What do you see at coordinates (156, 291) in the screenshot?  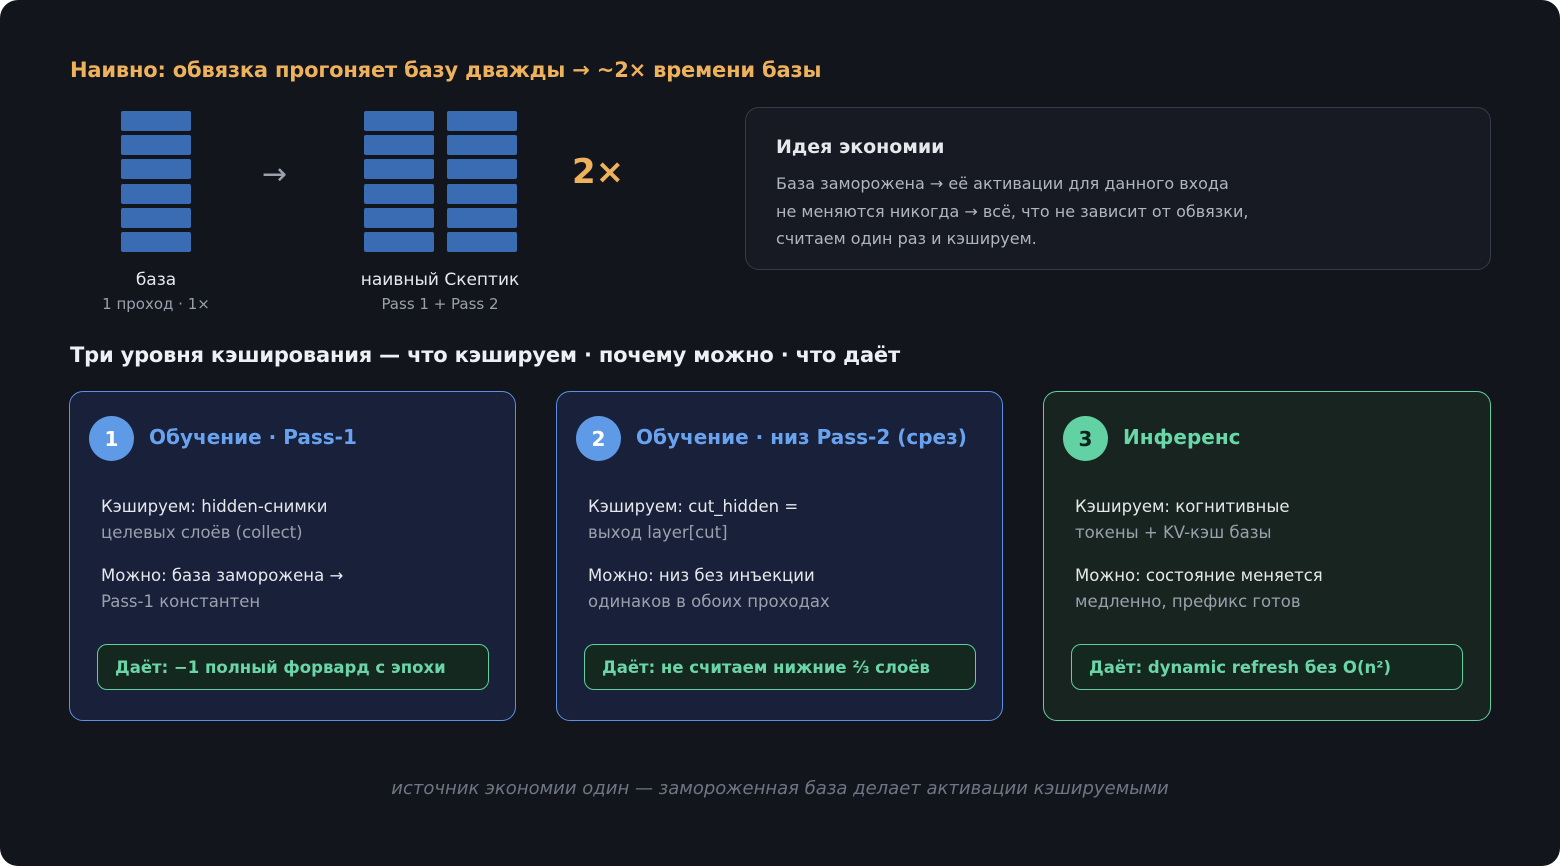 I see `base-label: база 1 проход · 1×` at bounding box center [156, 291].